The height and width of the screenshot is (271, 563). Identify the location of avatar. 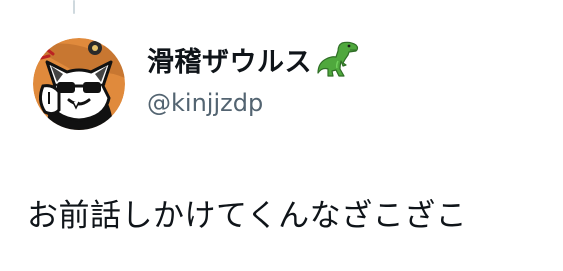
(79, 84).